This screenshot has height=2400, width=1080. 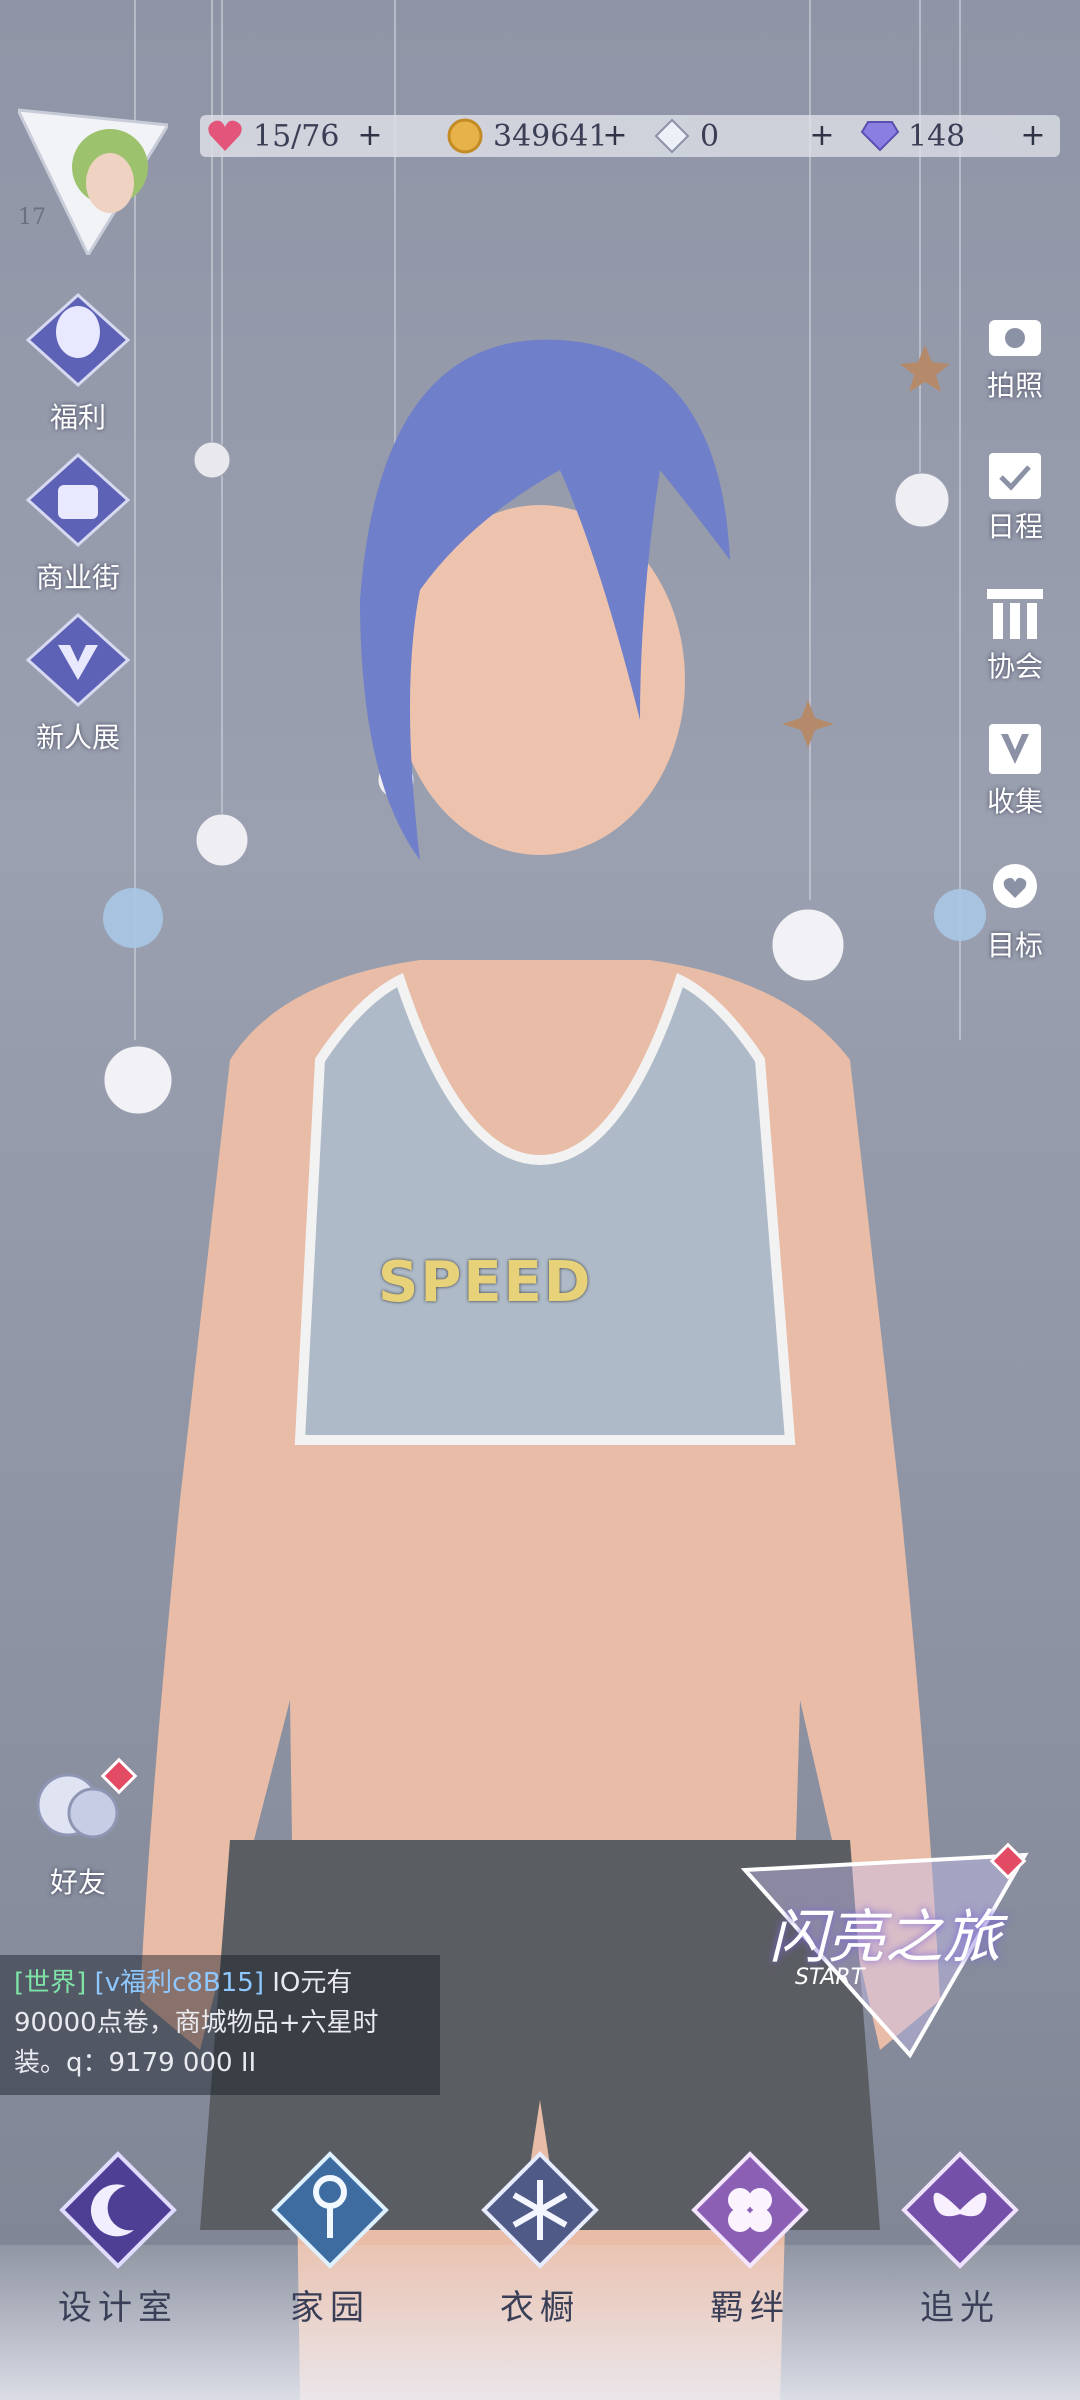 I want to click on crystal-counter: 0 +, so click(x=744, y=136).